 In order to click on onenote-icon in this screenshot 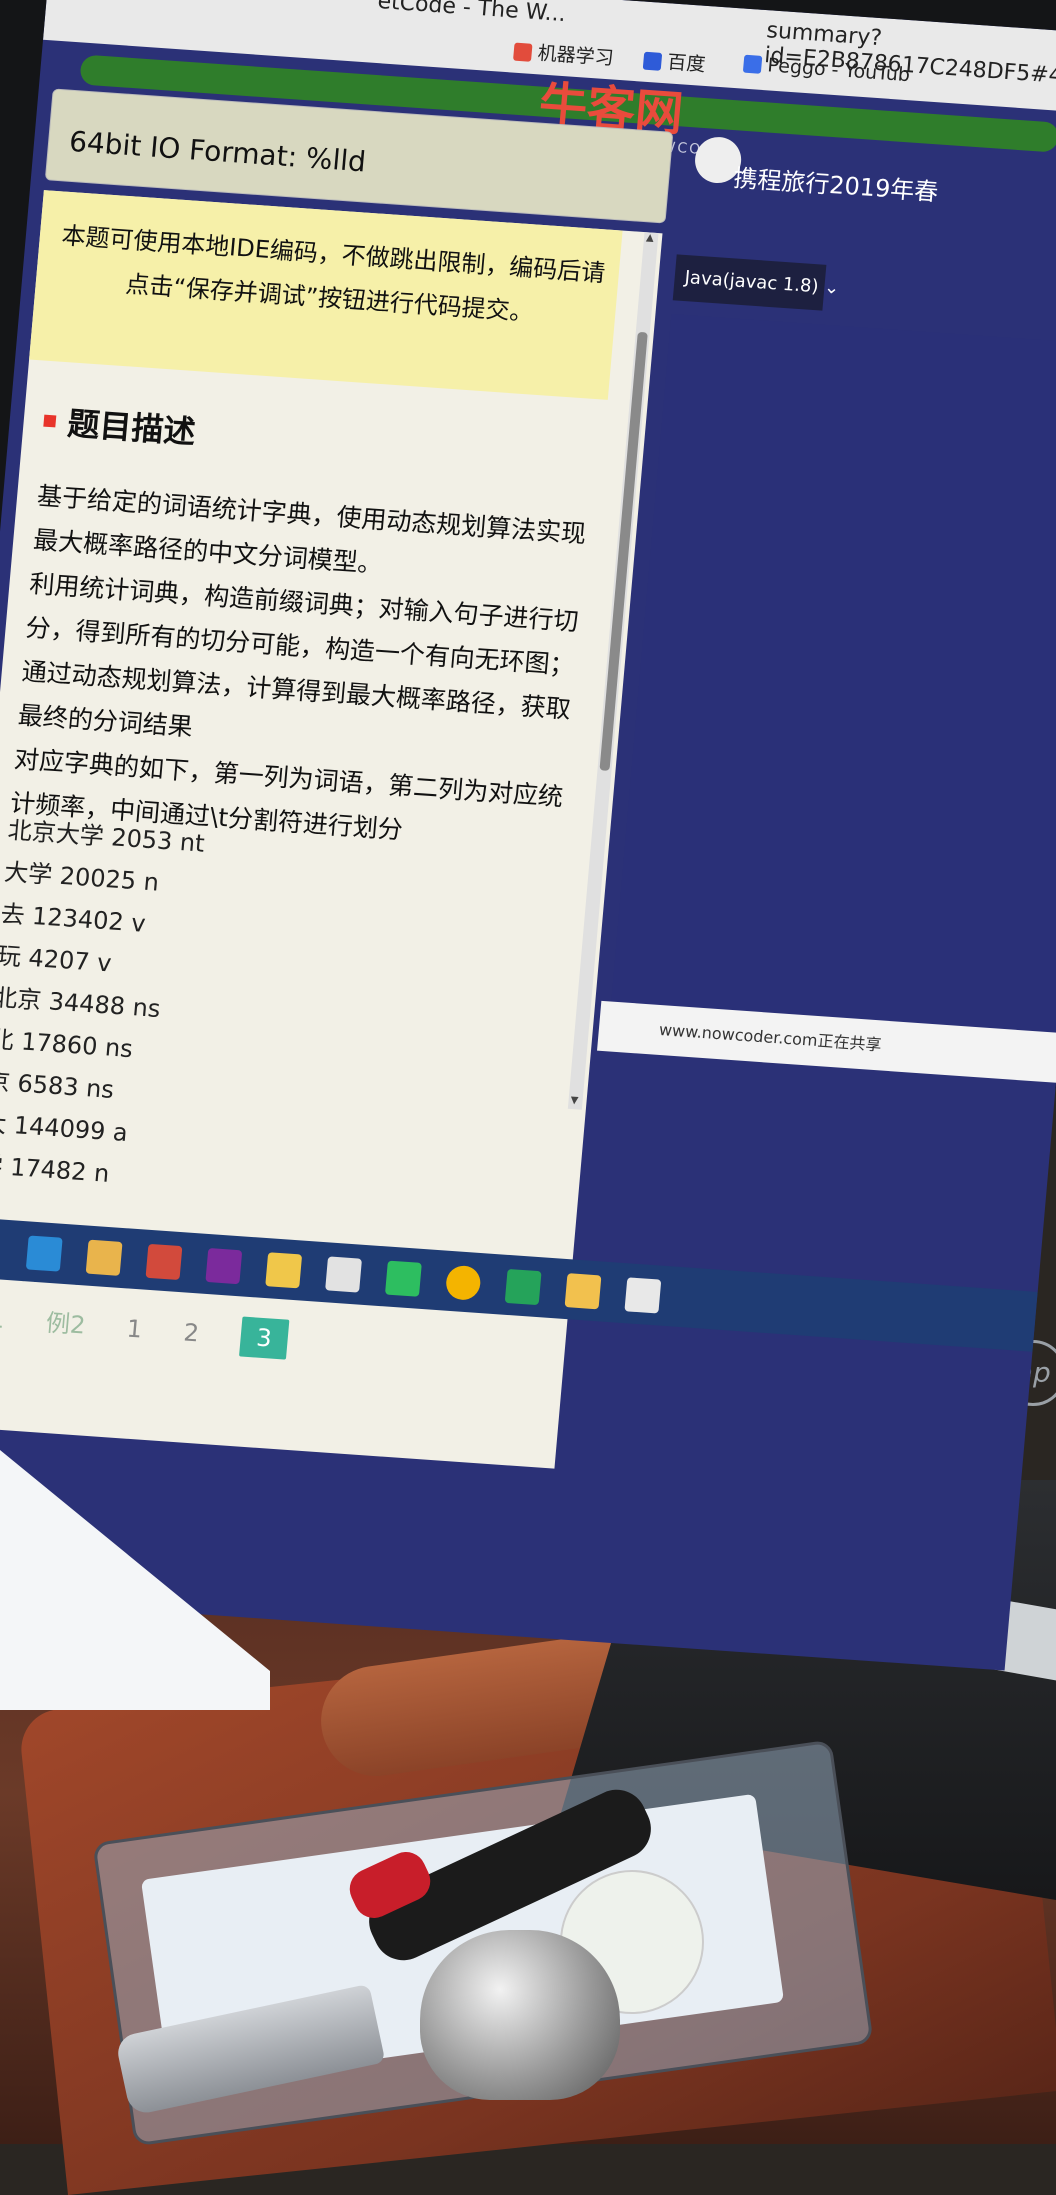, I will do `click(224, 1266)`.